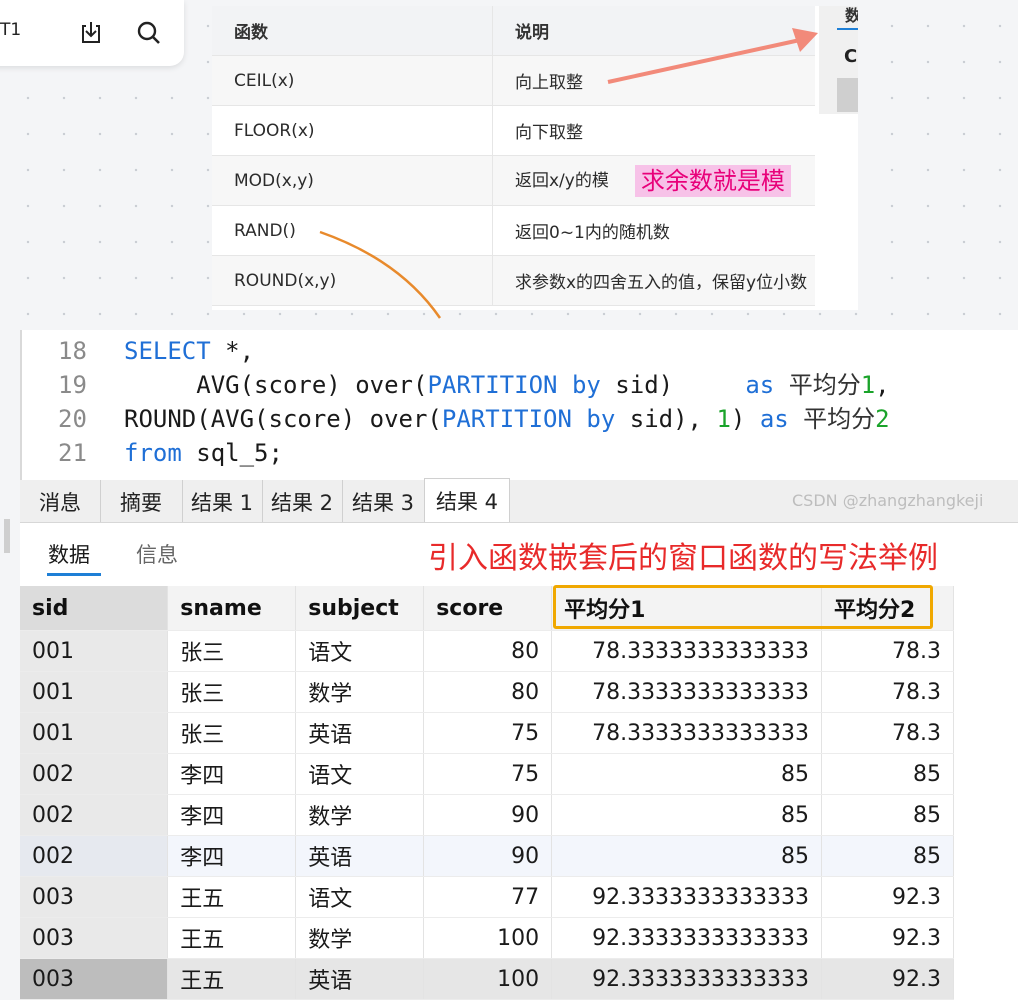  What do you see at coordinates (723, 419) in the screenshot?
I see `sql-number: 1` at bounding box center [723, 419].